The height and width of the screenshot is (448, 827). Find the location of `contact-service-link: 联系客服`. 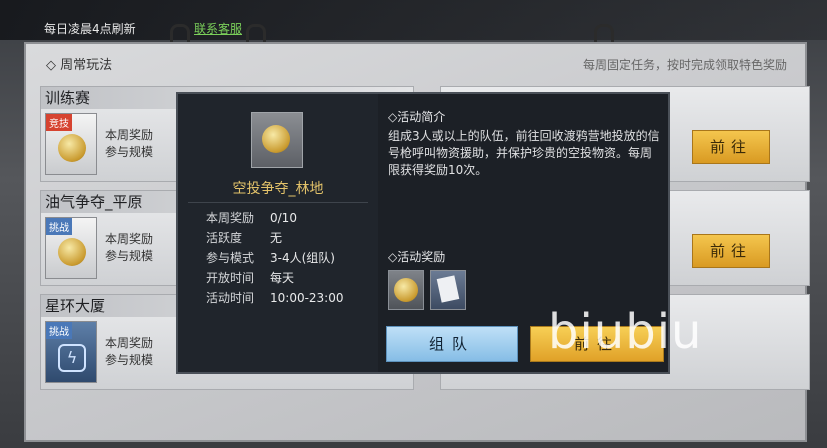

contact-service-link: 联系客服 is located at coordinates (218, 28).